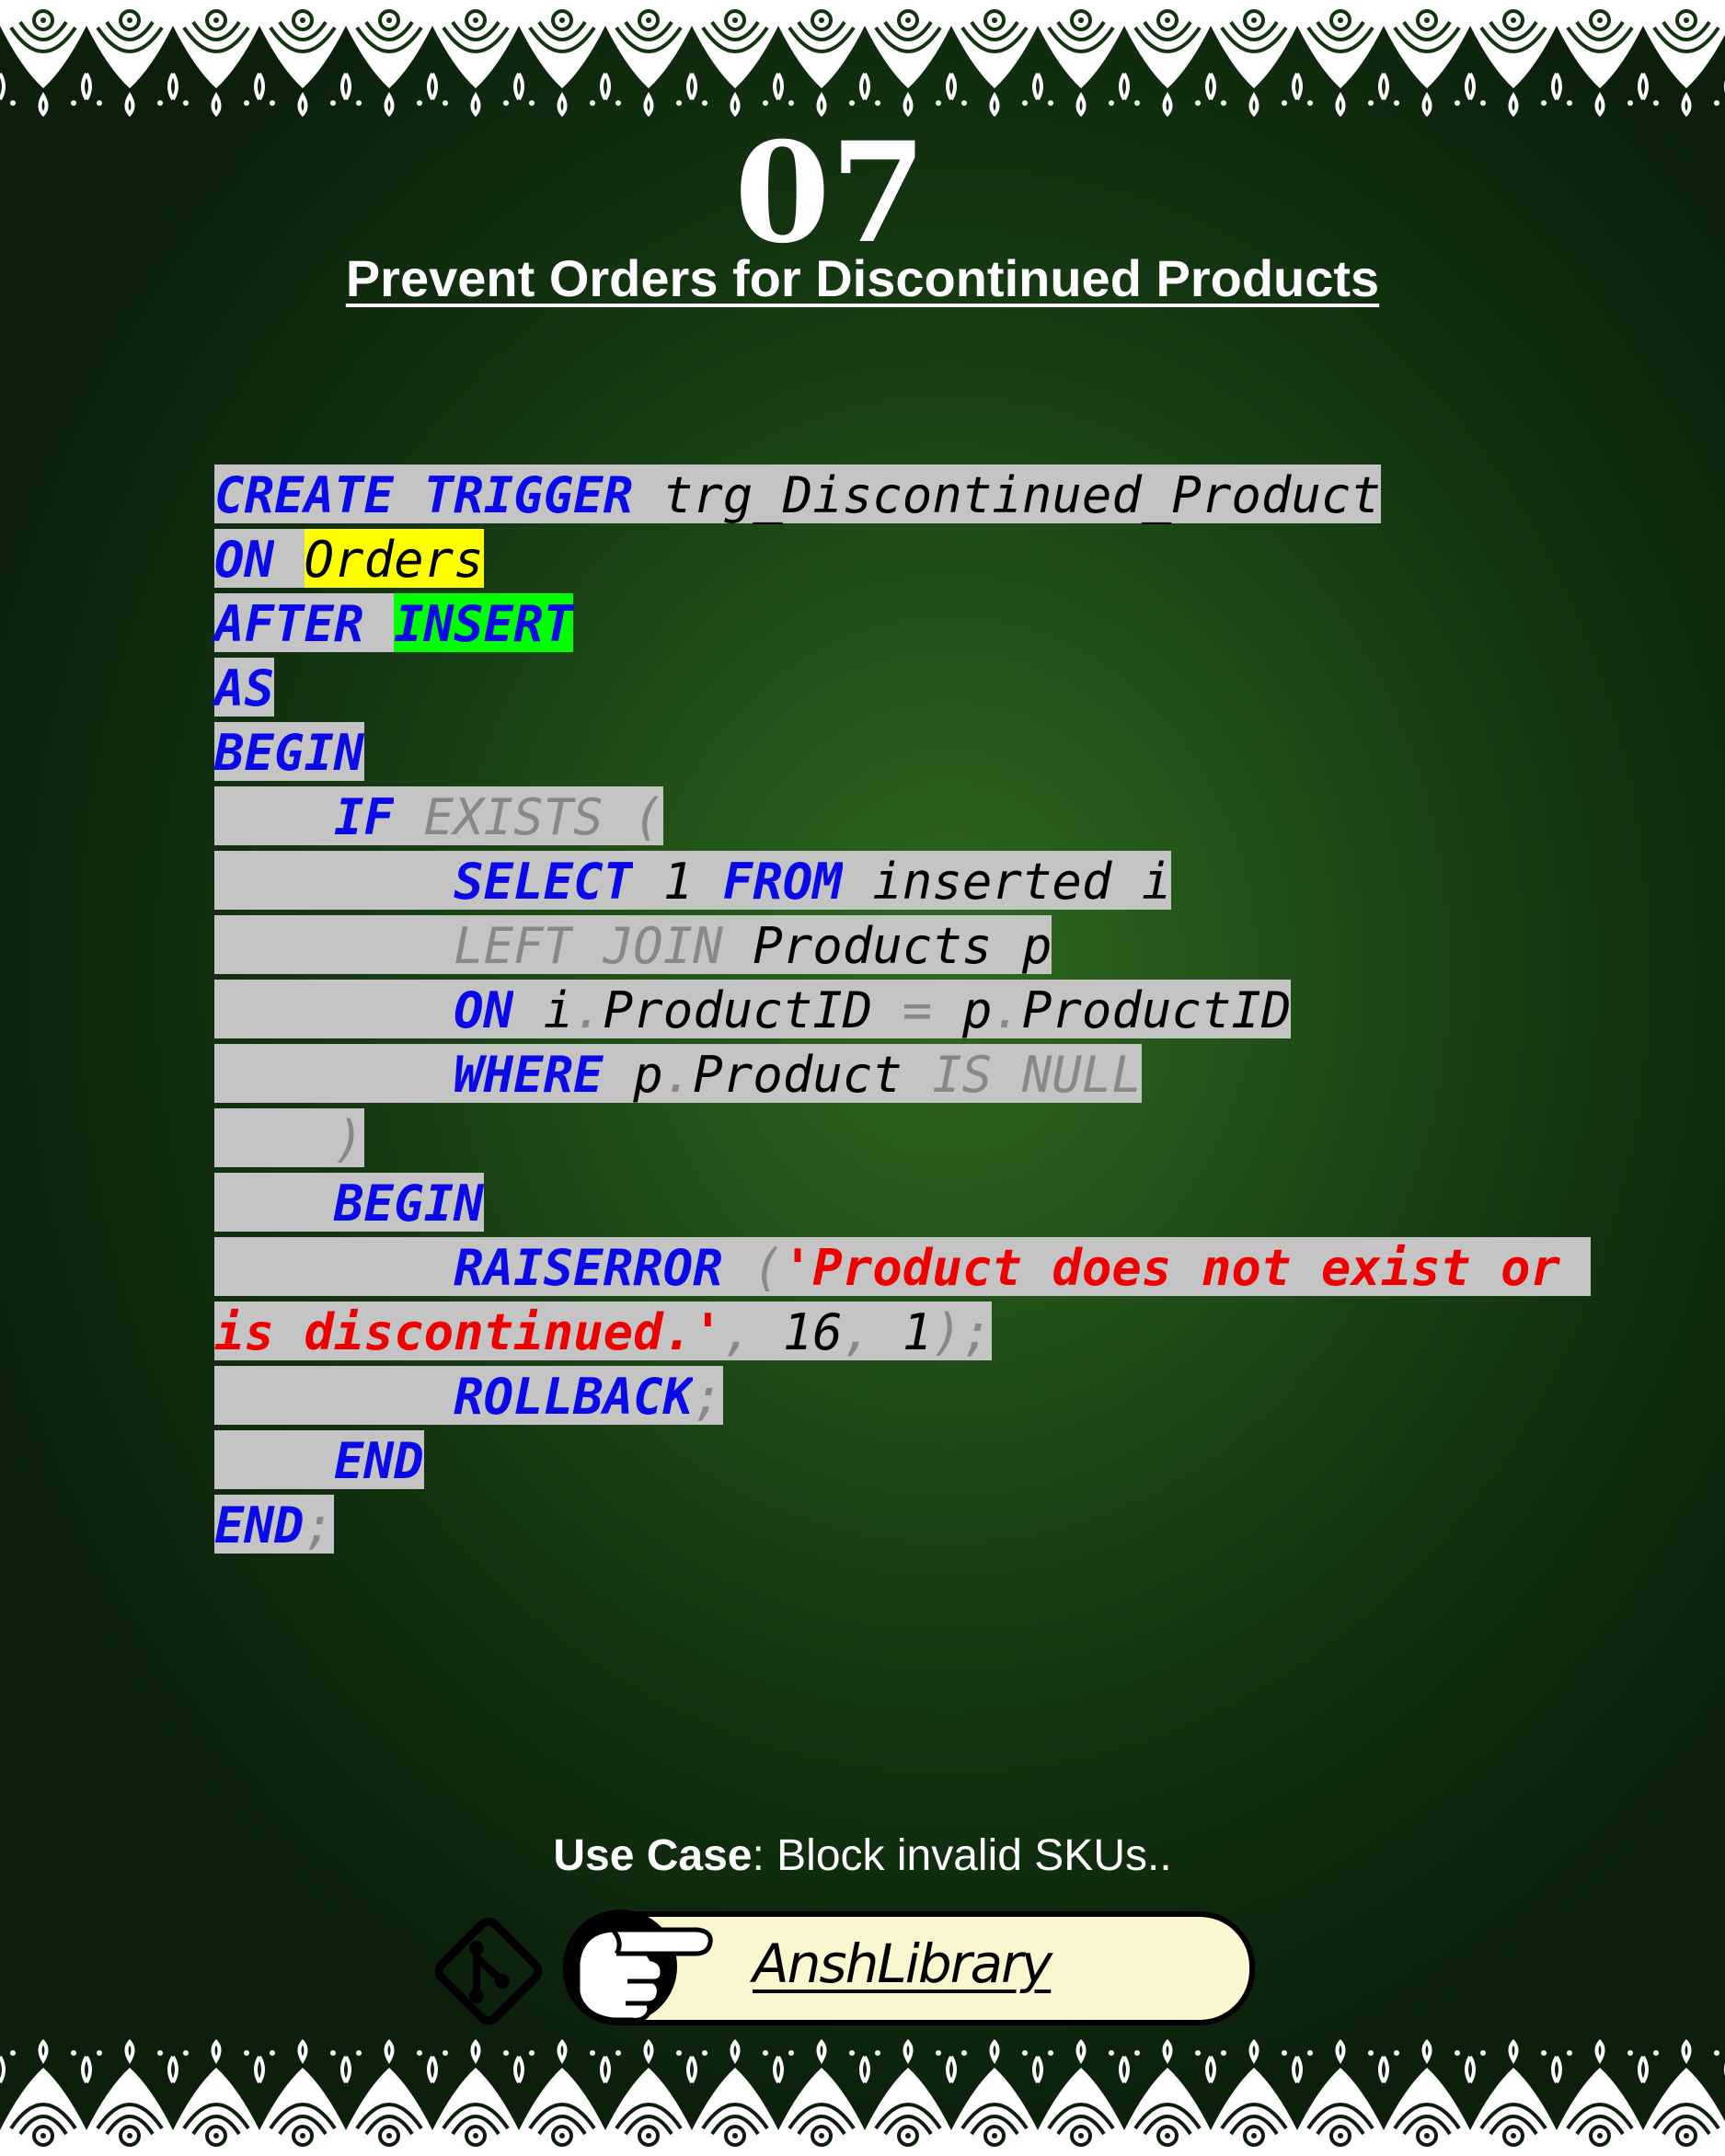  I want to click on code-token: Products p, so click(902, 945).